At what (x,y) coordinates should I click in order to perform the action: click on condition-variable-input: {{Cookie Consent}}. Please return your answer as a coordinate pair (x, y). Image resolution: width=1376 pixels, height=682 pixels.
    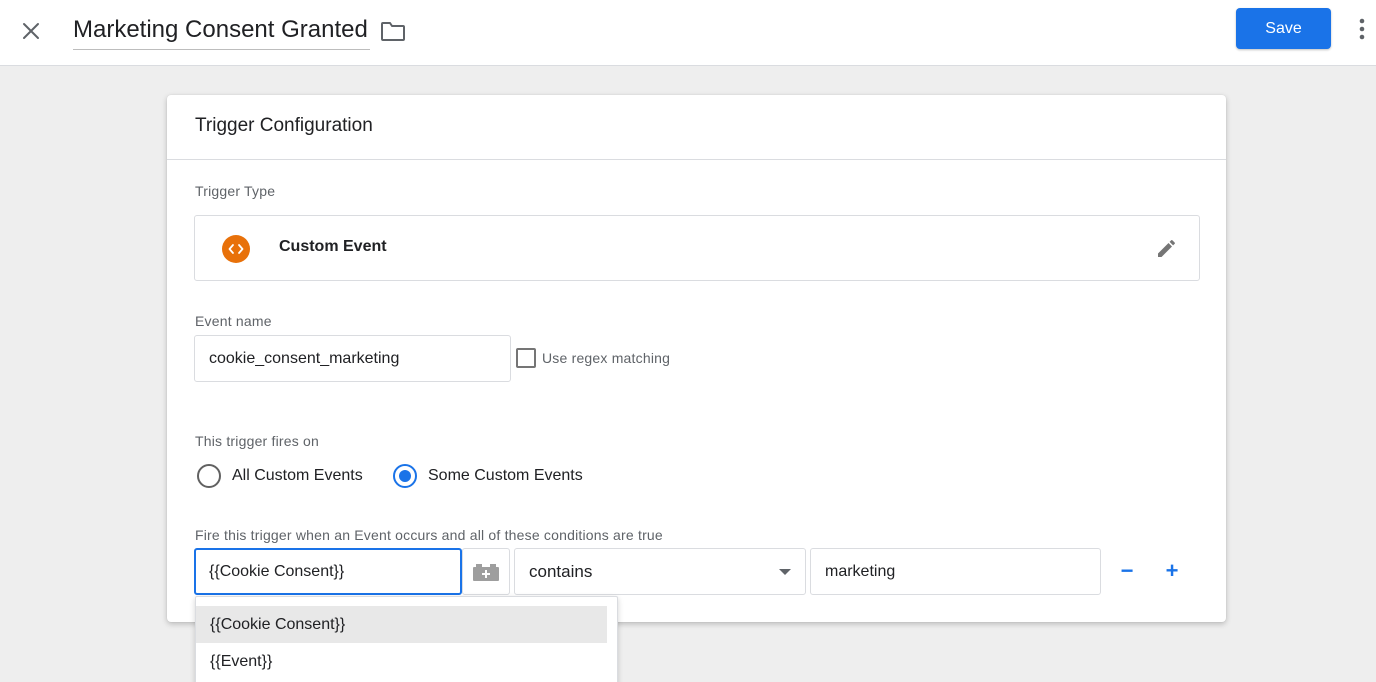
    Looking at the image, I should click on (328, 571).